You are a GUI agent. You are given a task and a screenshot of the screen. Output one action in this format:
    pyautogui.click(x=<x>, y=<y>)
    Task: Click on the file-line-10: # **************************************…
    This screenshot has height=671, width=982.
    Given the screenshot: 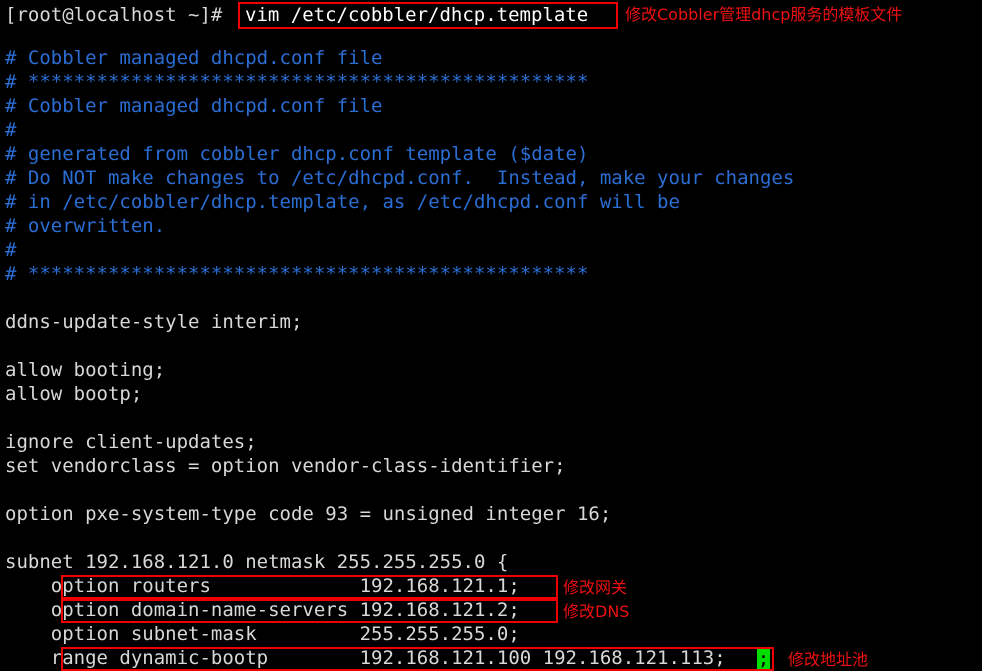 What is the action you would take?
    pyautogui.click(x=297, y=274)
    